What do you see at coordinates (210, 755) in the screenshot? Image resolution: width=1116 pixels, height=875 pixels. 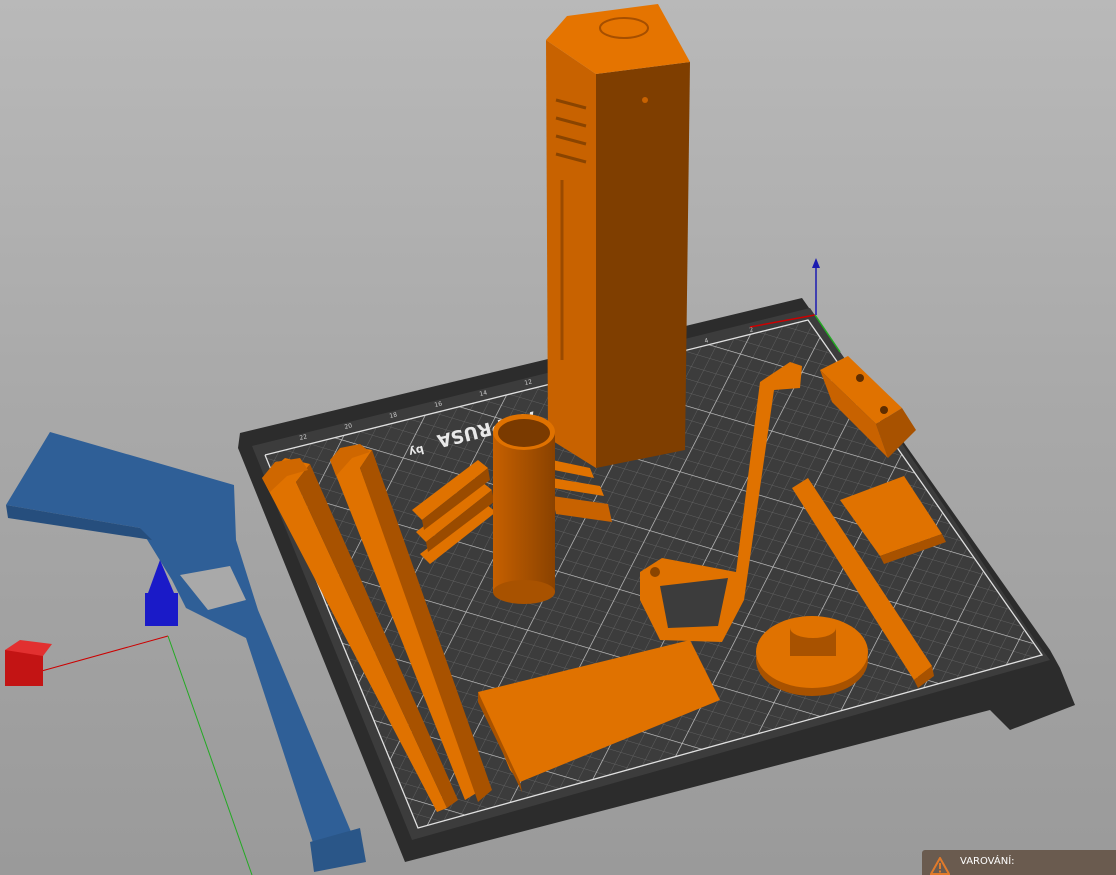 I see `y-axis-line` at bounding box center [210, 755].